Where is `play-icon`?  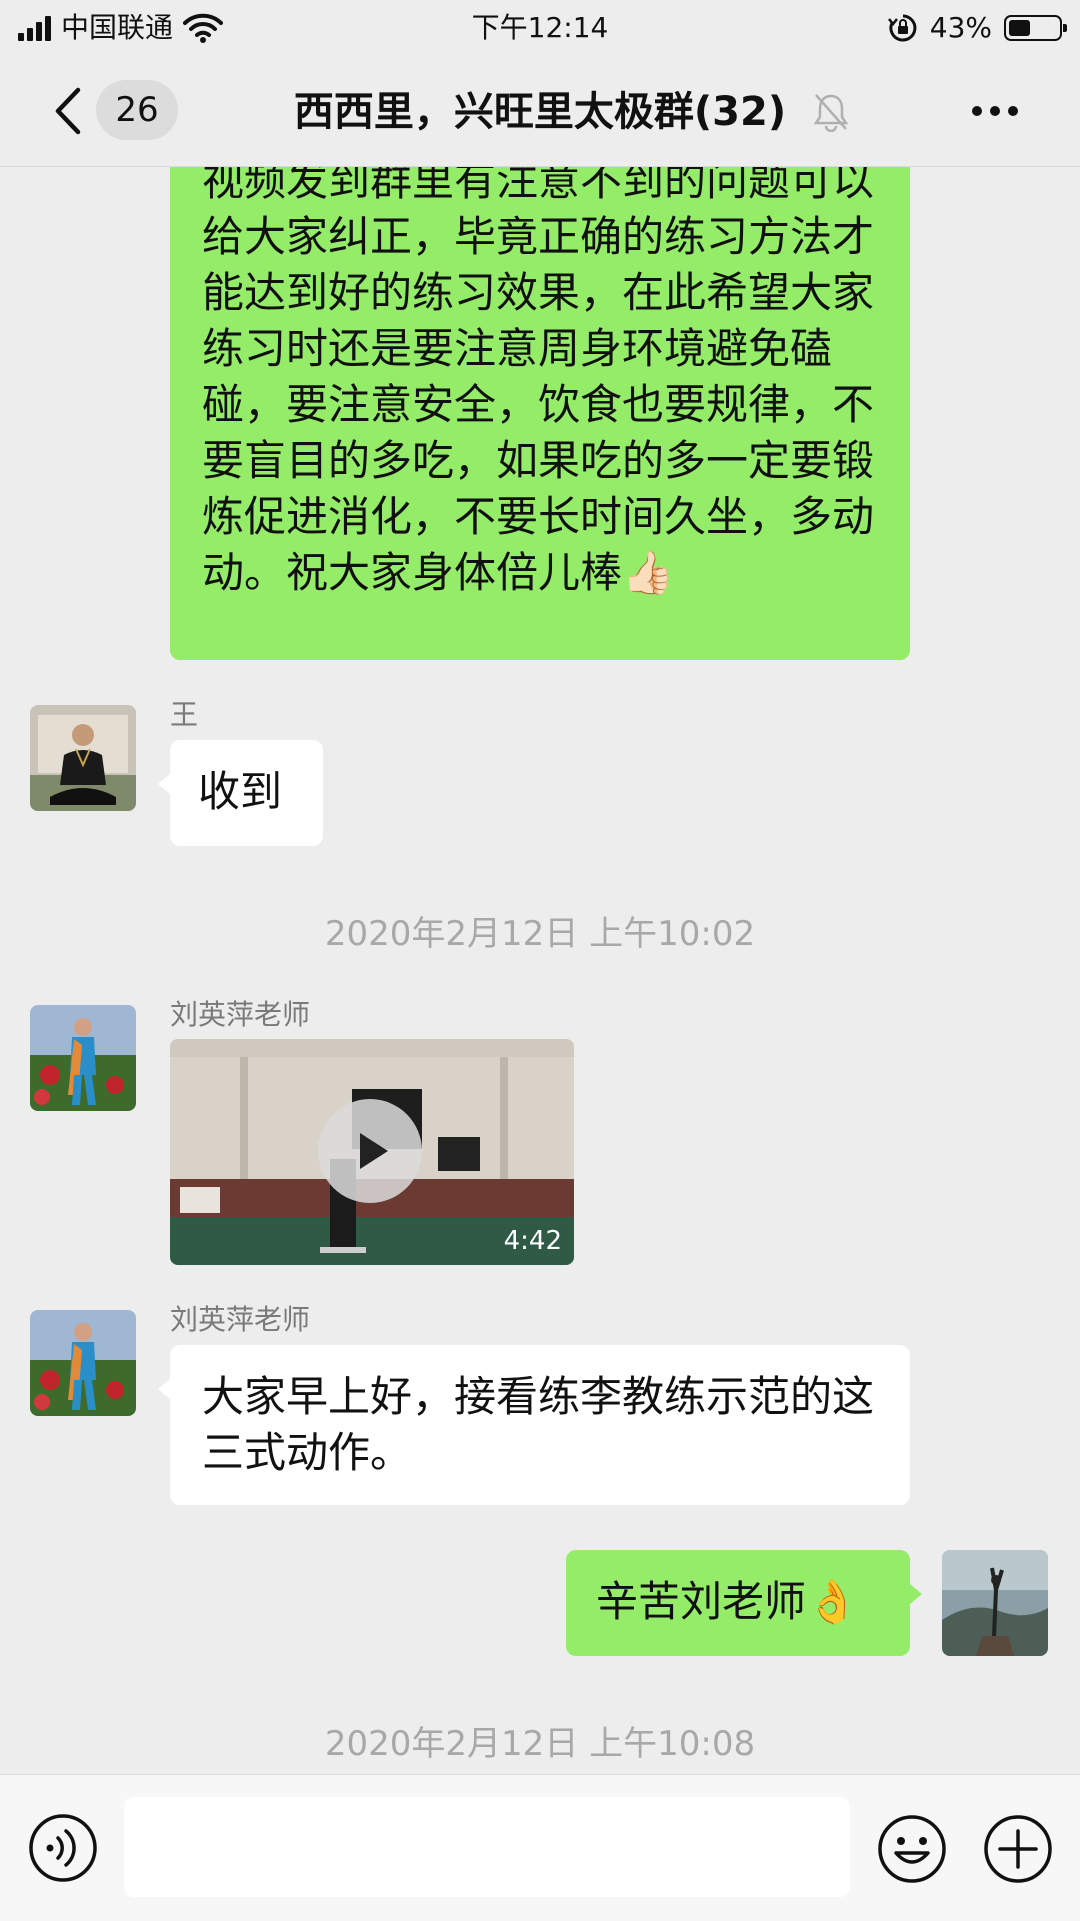
play-icon is located at coordinates (370, 1151).